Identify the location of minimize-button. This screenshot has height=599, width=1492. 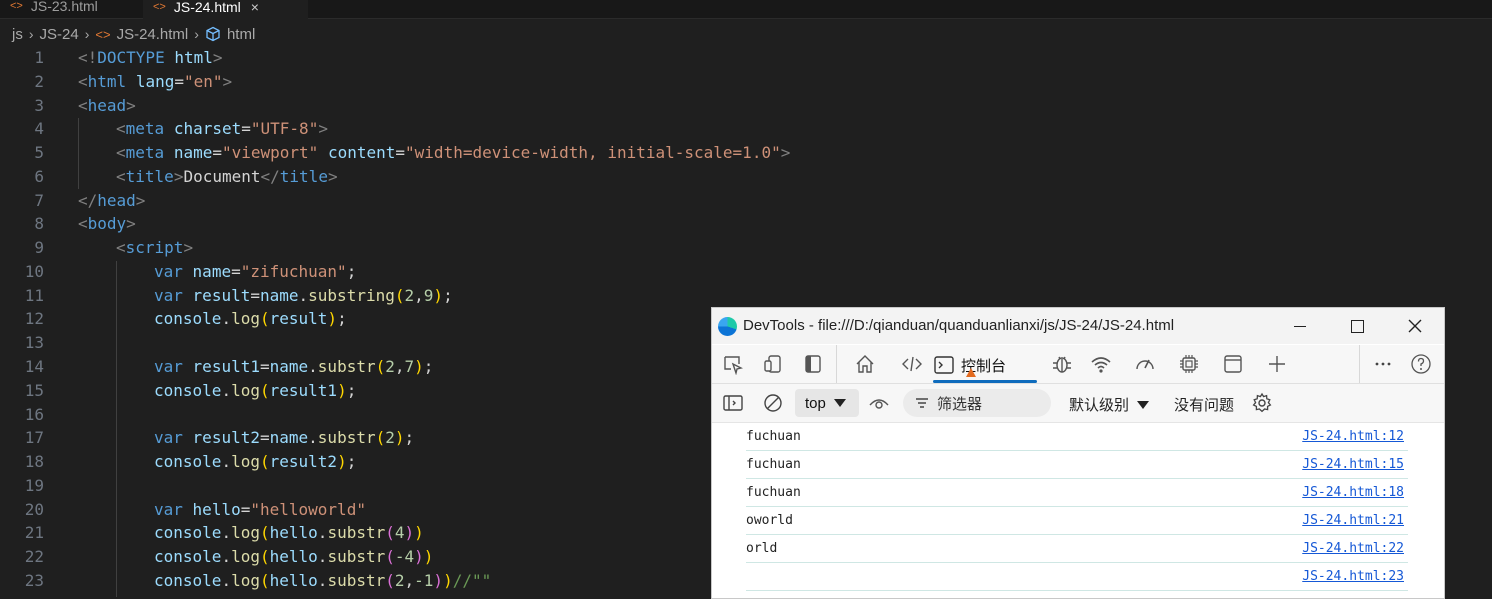
(1300, 326).